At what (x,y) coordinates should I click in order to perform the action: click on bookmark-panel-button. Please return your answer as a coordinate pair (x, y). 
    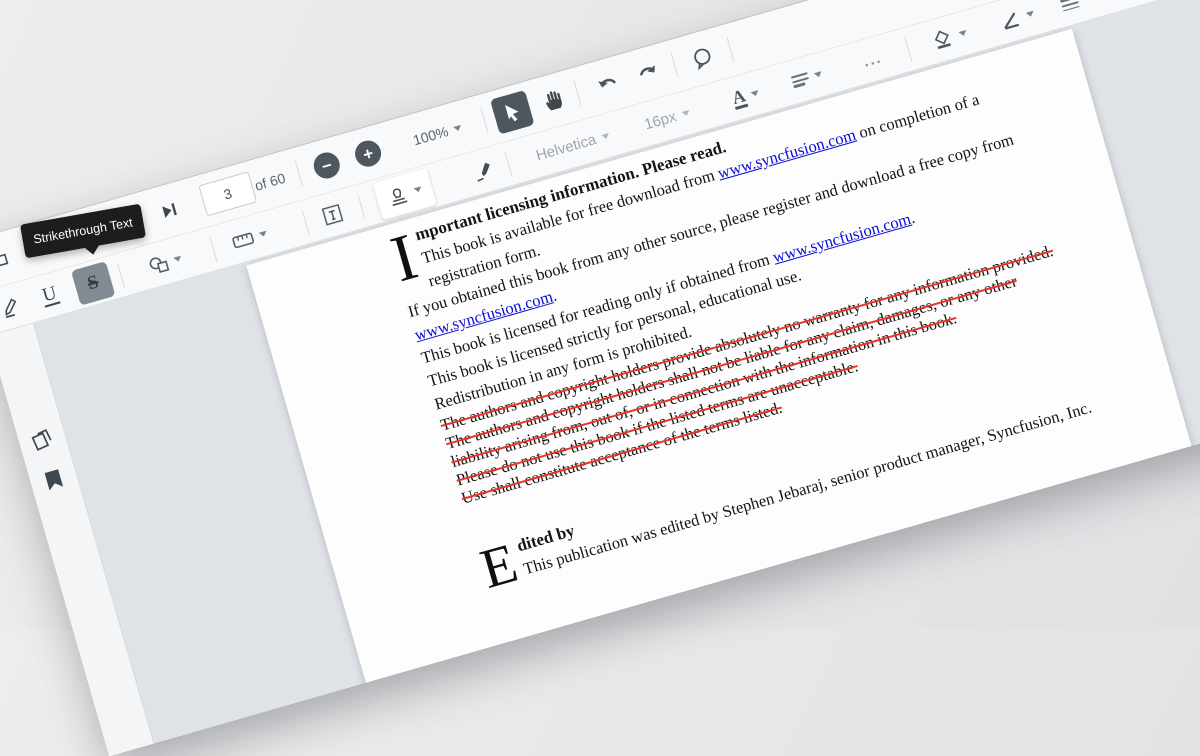
    Looking at the image, I should click on (54, 479).